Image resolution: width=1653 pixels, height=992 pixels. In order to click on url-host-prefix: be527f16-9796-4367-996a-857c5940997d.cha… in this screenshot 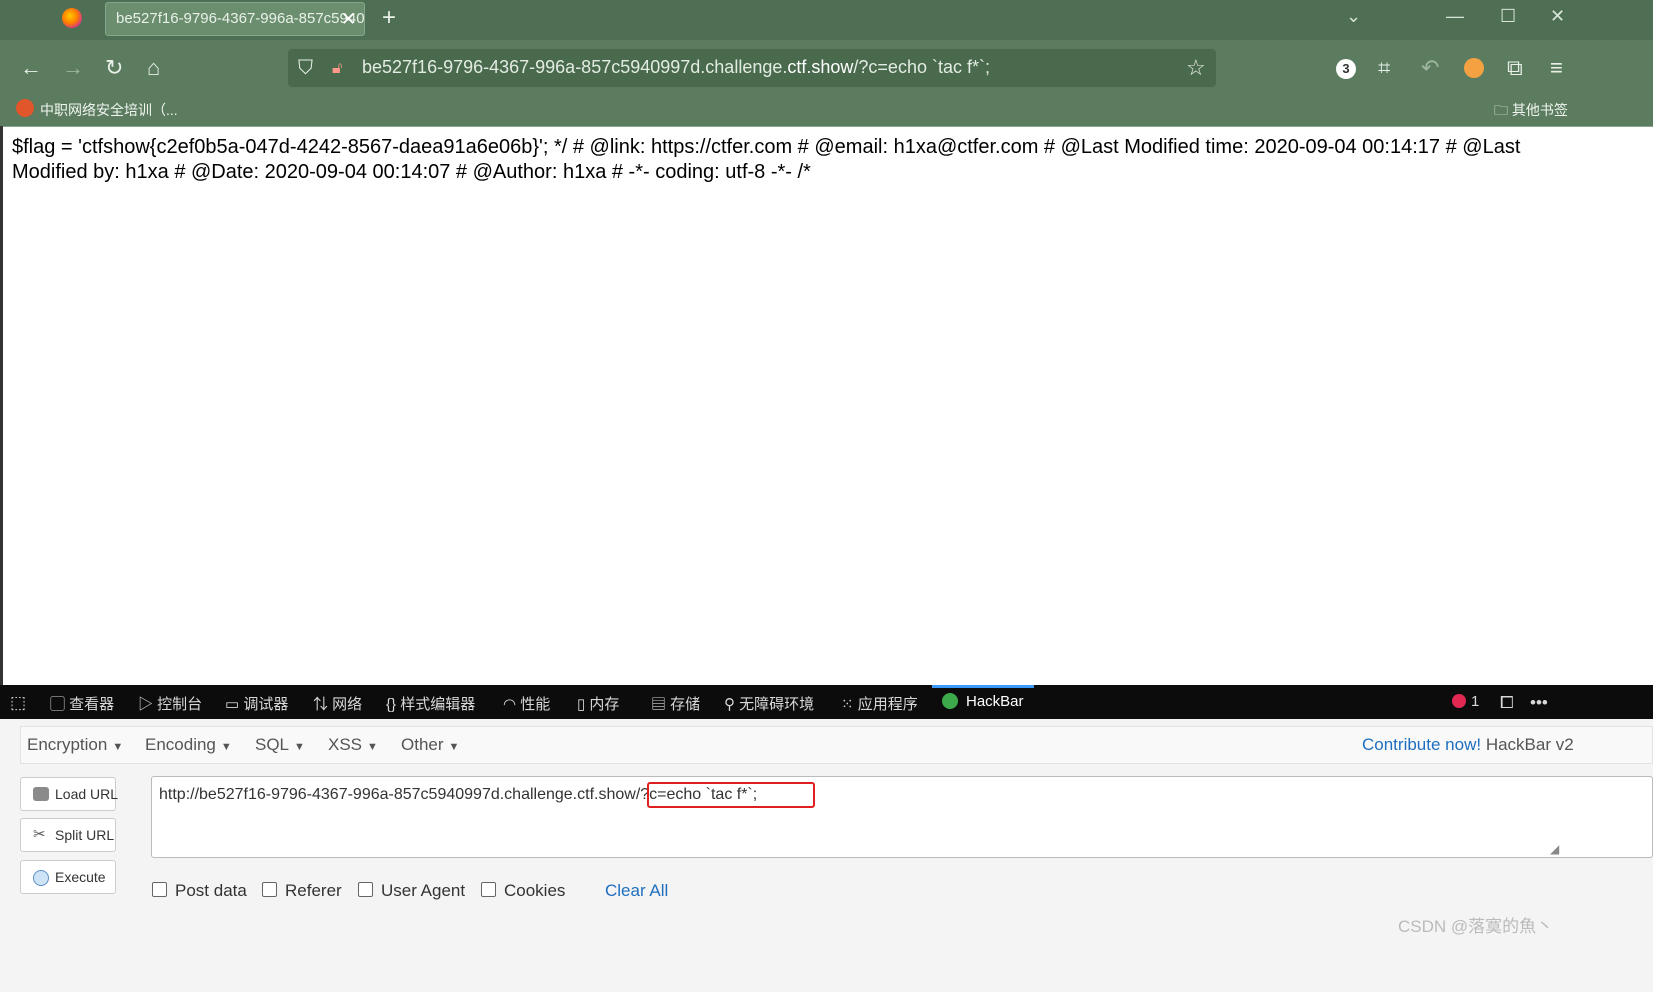, I will do `click(575, 67)`.